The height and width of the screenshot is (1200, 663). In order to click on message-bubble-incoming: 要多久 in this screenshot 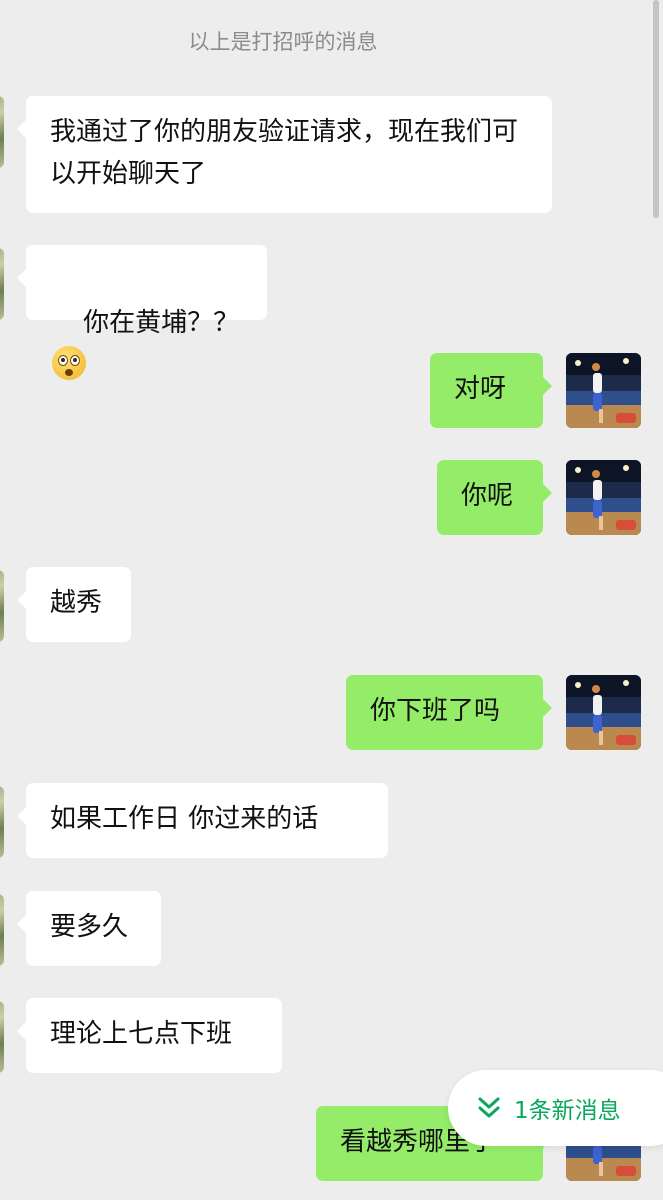, I will do `click(89, 928)`.